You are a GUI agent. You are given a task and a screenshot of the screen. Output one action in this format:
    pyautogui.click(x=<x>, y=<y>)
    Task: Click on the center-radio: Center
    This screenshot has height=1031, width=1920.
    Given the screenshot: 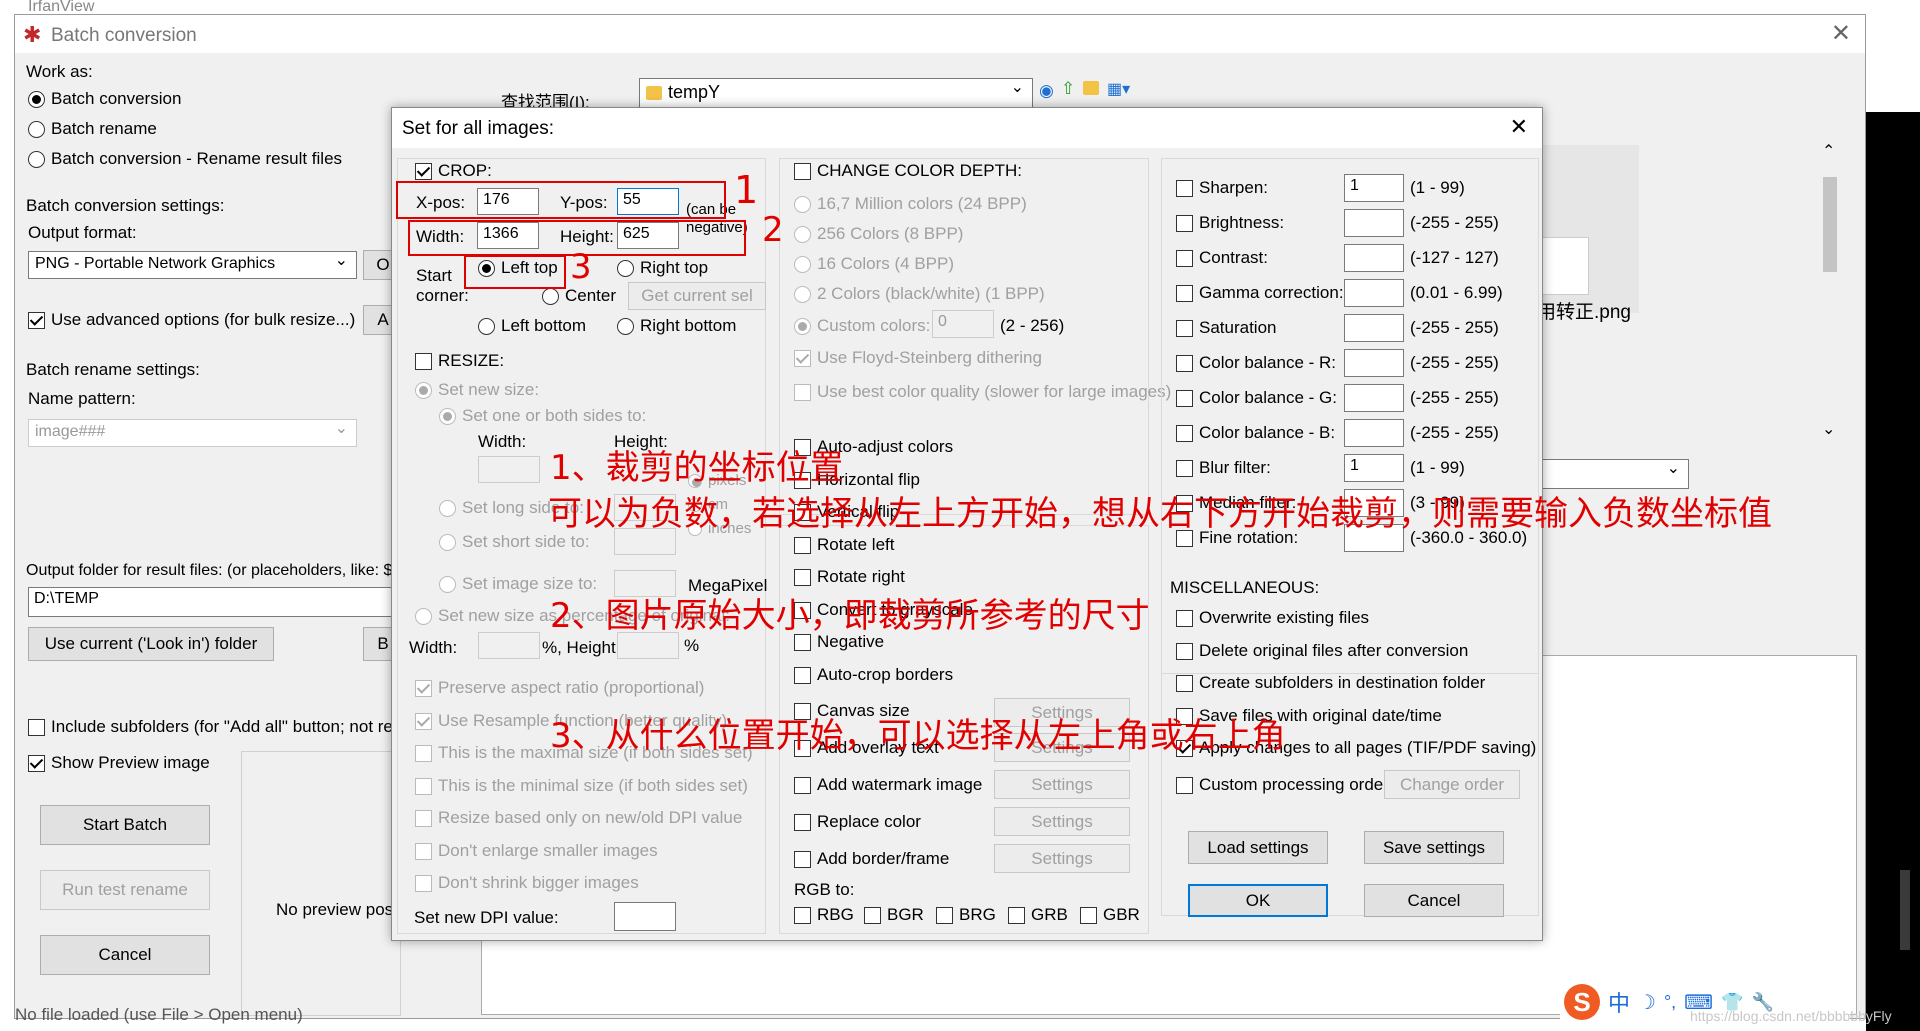 What is the action you would take?
    pyautogui.click(x=579, y=296)
    